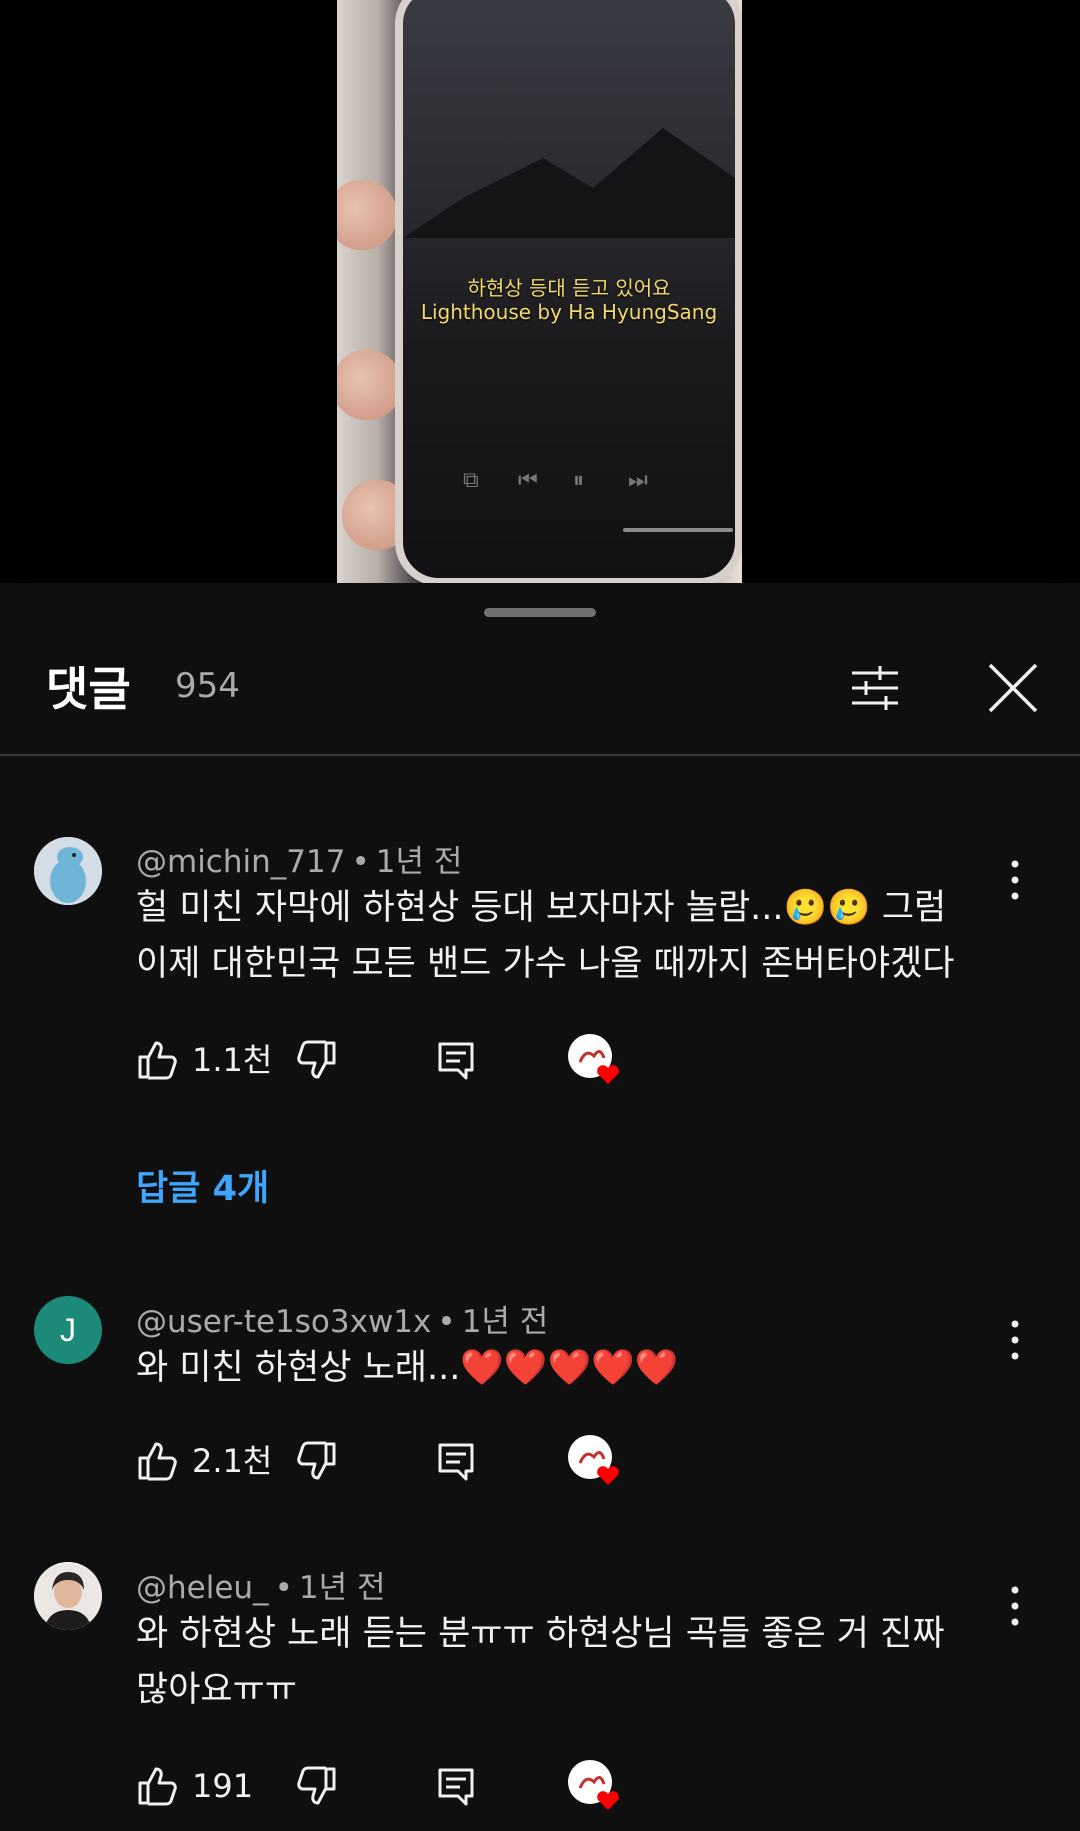  Describe the element at coordinates (540, 1634) in the screenshot. I see `comment-text-line: 와 하현상 노래 듣는 분ㅠㅠ 하현상님 곡들 좋은 거 진짜` at that location.